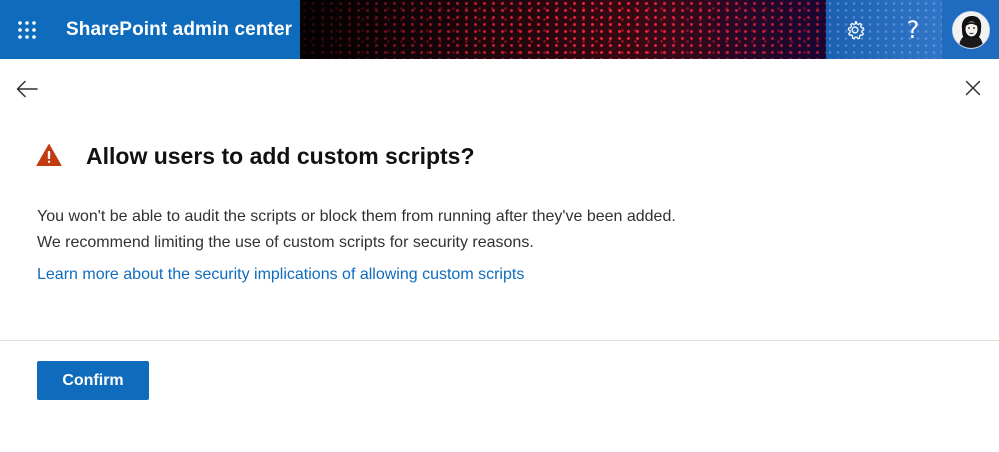  What do you see at coordinates (177, 29) in the screenshot?
I see `app-title: SharePoint admin center` at bounding box center [177, 29].